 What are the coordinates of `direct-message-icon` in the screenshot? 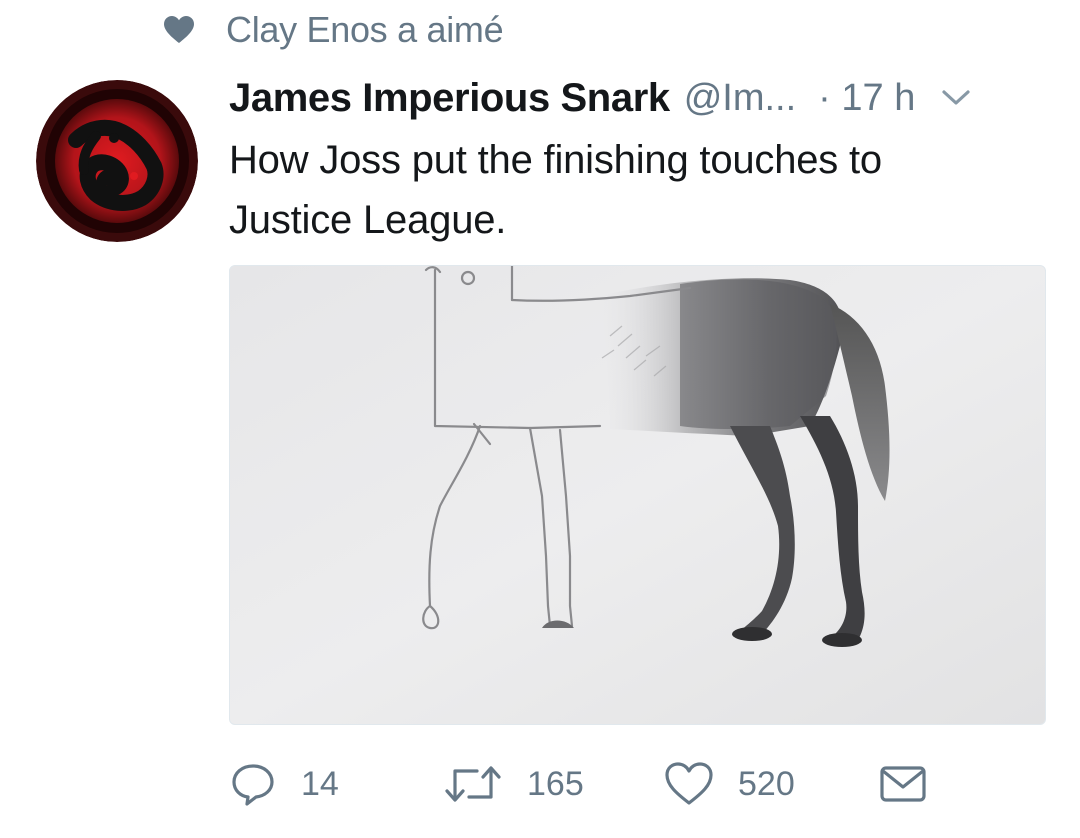 It's located at (903, 784).